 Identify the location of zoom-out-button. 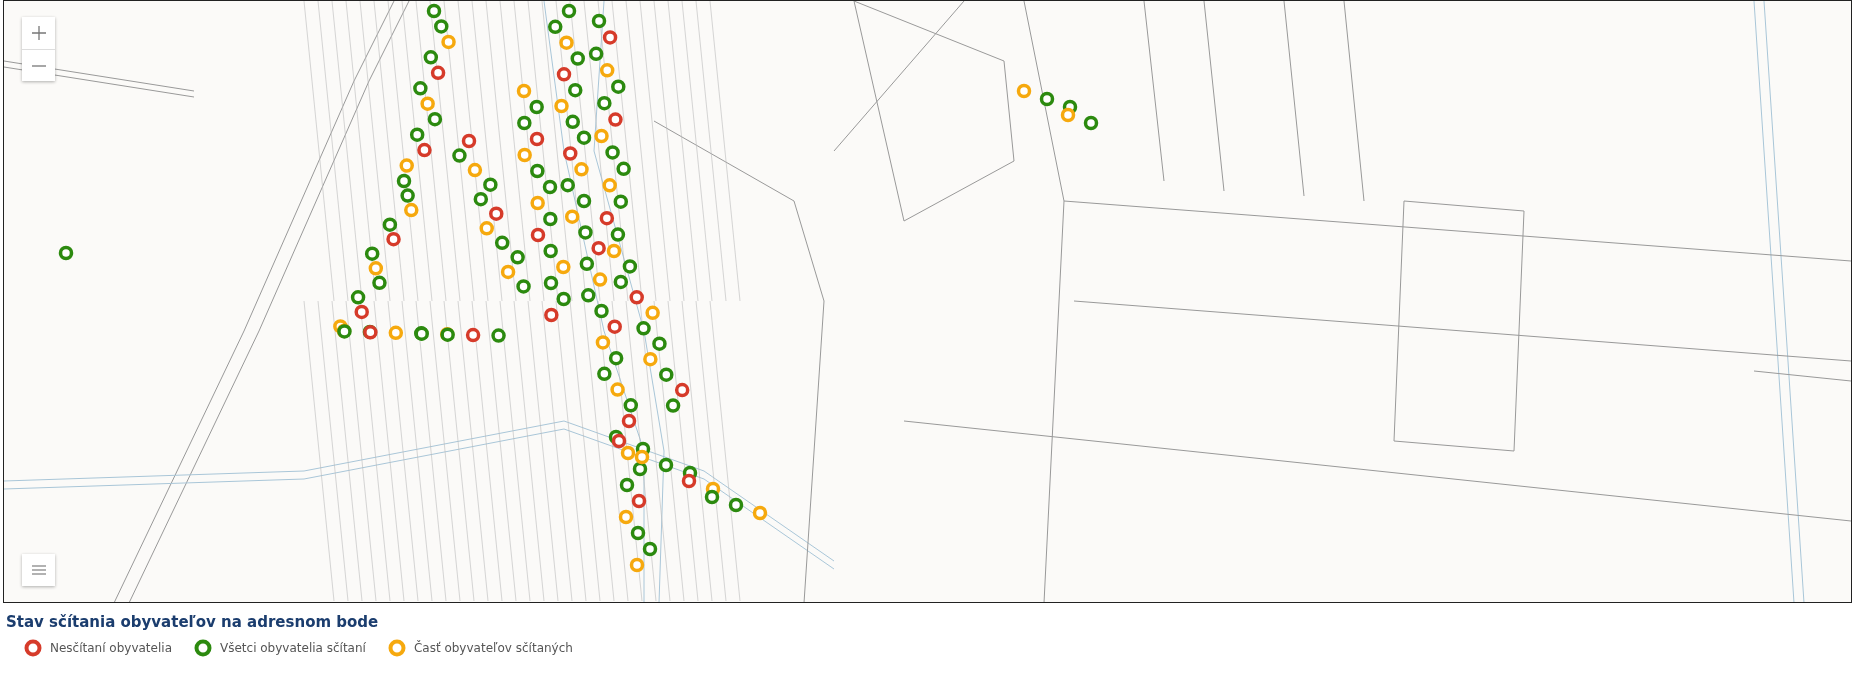
(38, 65).